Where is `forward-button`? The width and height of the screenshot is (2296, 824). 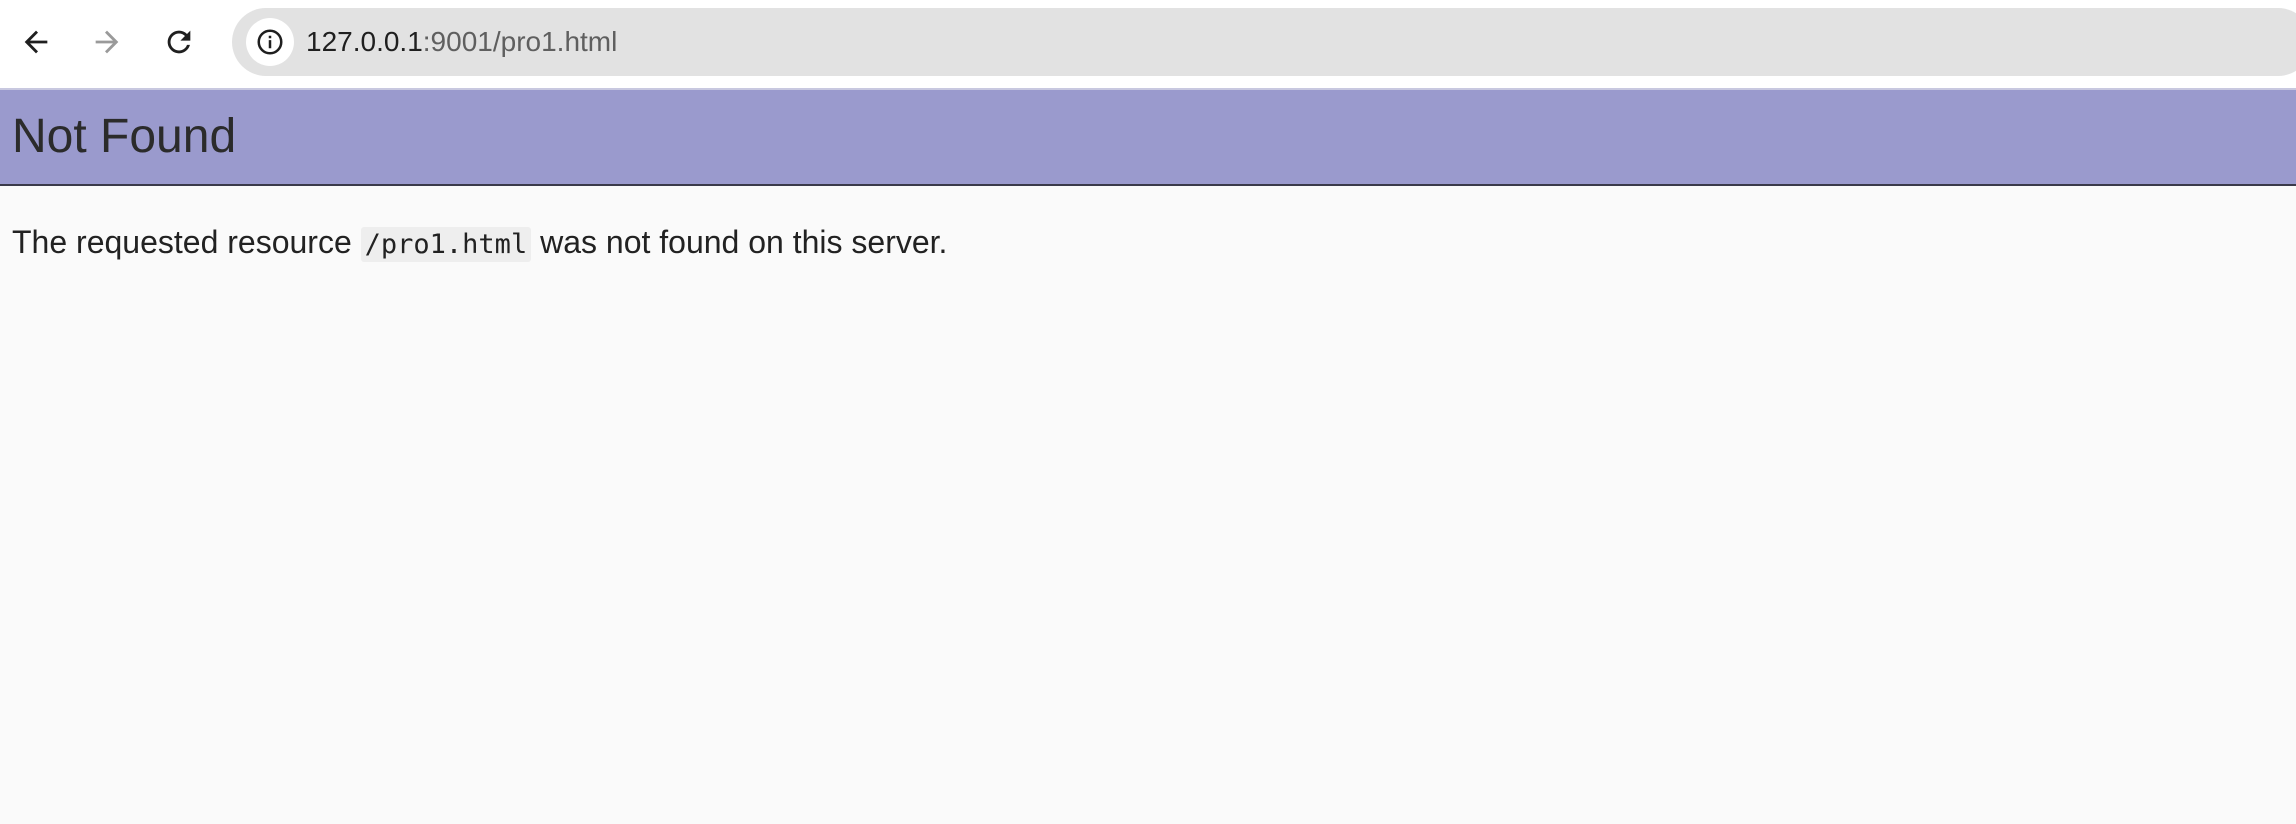
forward-button is located at coordinates (107, 42).